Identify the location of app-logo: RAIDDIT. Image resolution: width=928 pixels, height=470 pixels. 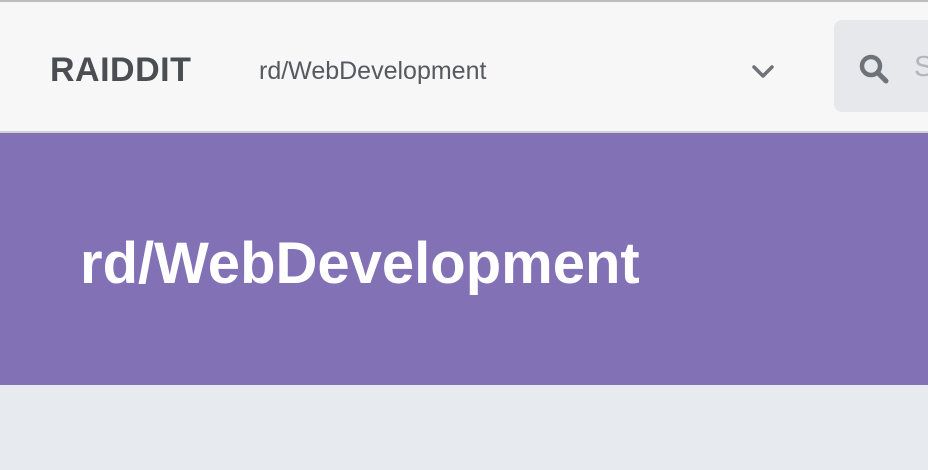
(120, 70).